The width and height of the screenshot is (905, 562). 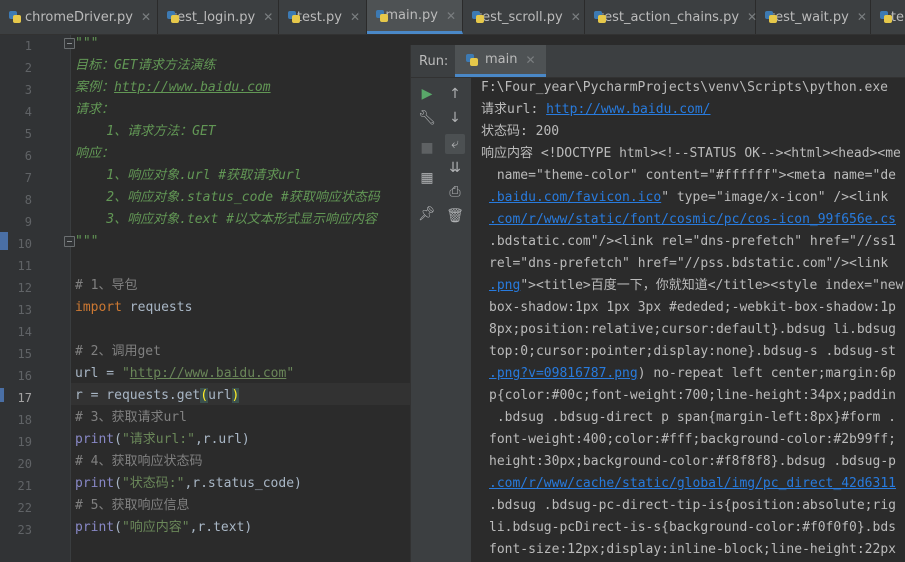 What do you see at coordinates (24, 266) in the screenshot?
I see `line-number: 11` at bounding box center [24, 266].